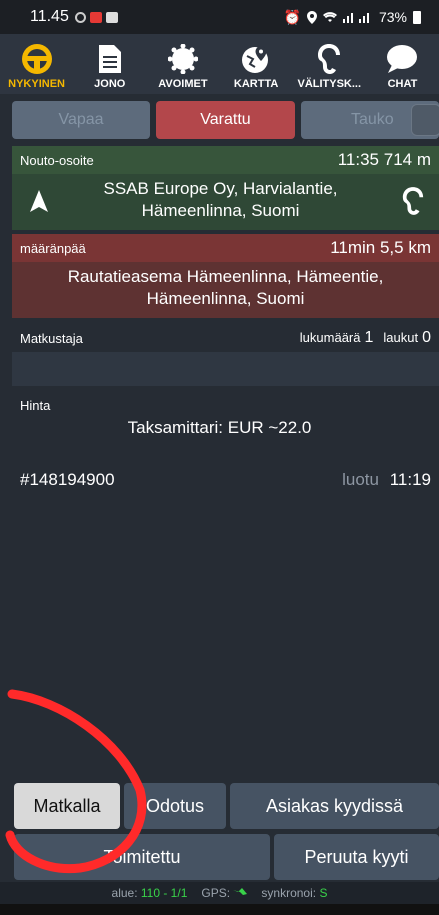  Describe the element at coordinates (392, 17) in the screenshot. I see `battery-percent: 73%` at that location.